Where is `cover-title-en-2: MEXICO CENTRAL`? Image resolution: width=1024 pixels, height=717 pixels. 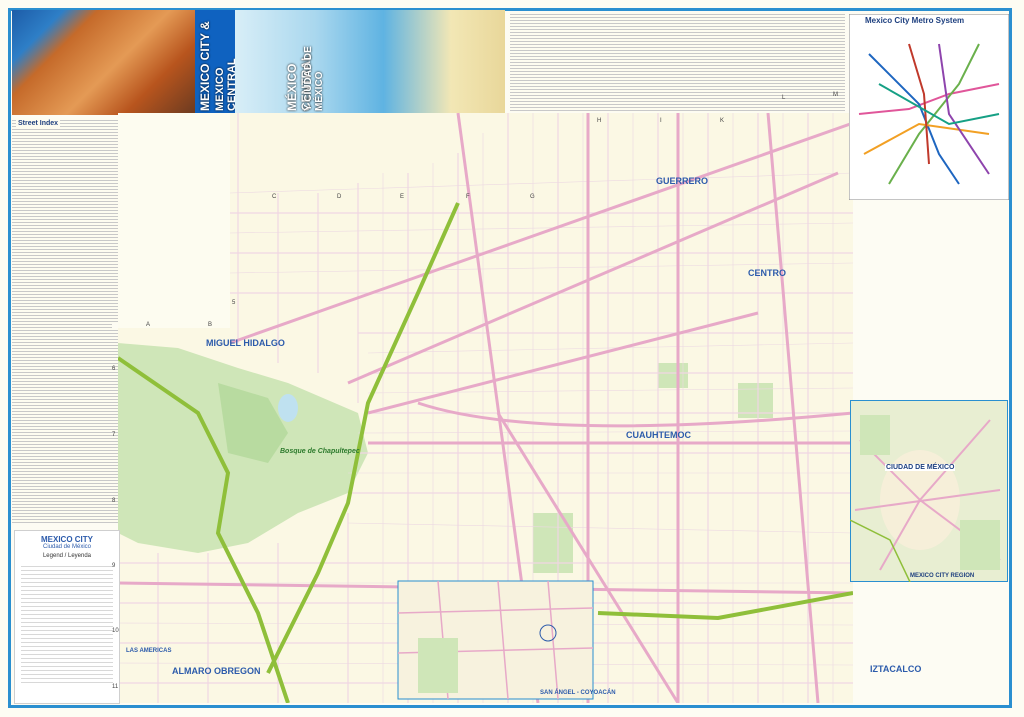 cover-title-en-2: MEXICO CENTRAL is located at coordinates (224, 84).